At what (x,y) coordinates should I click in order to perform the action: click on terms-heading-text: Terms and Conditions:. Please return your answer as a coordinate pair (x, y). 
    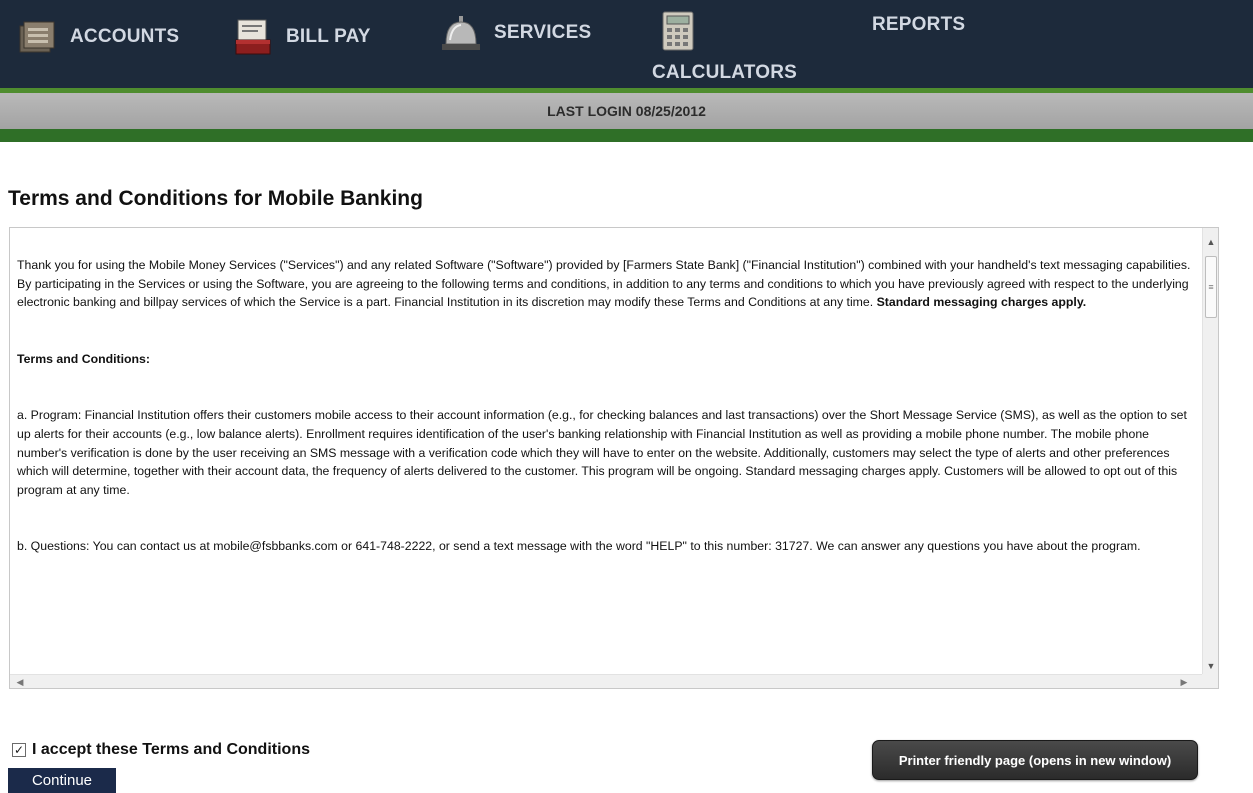
    Looking at the image, I should click on (83, 358).